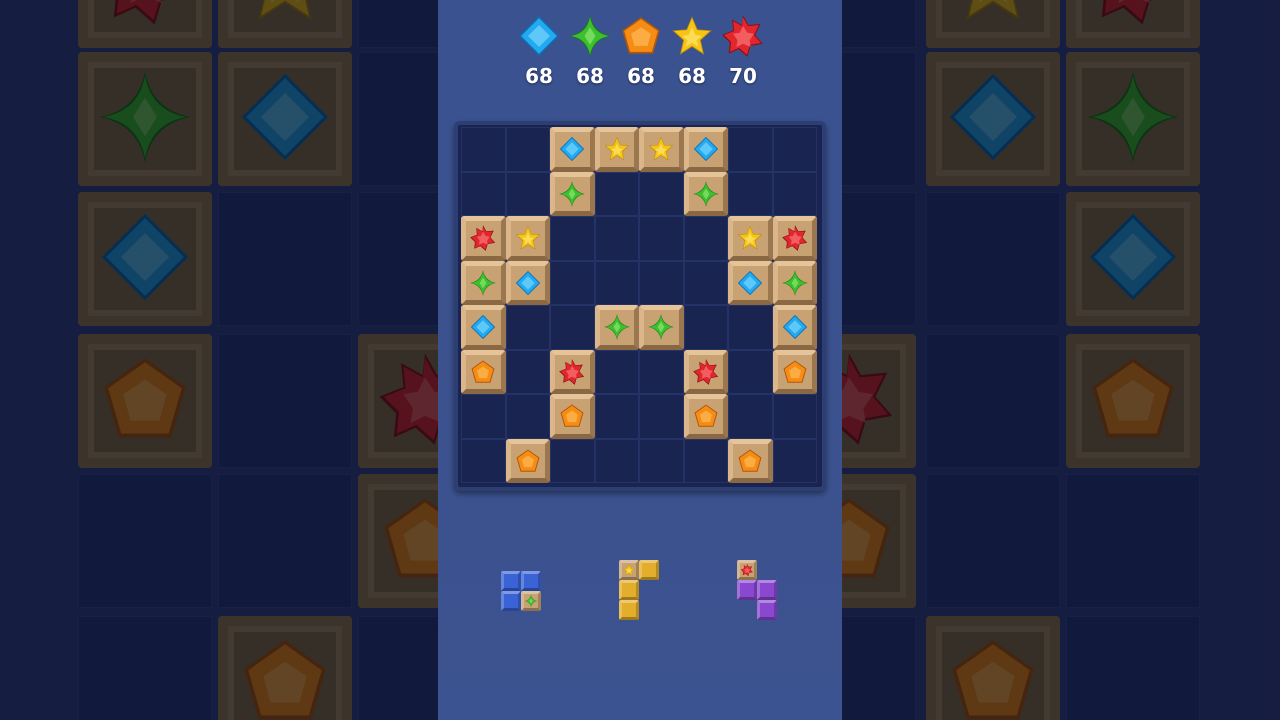 The height and width of the screenshot is (720, 1280). I want to click on counter-value: 68, so click(692, 76).